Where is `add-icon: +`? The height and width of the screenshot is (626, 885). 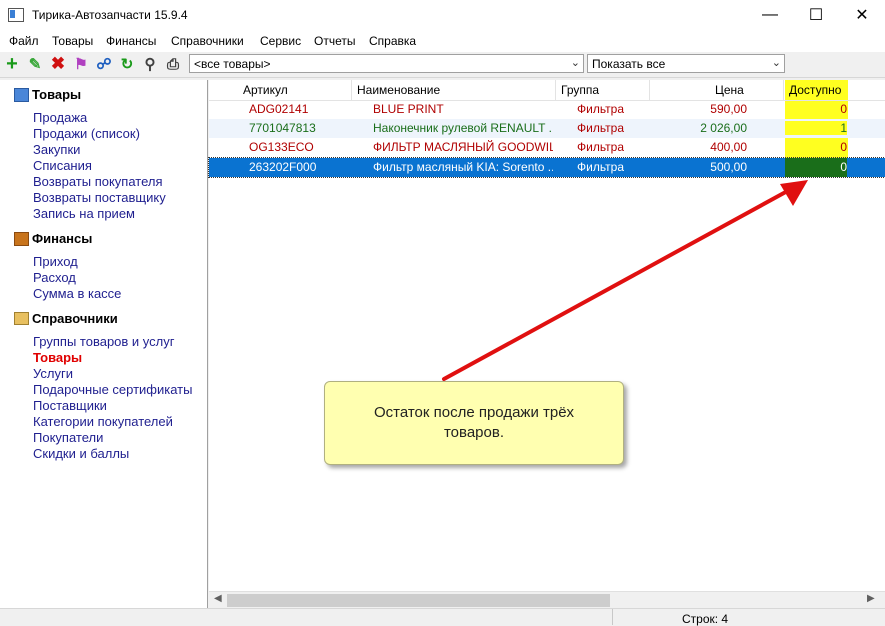 add-icon: + is located at coordinates (12, 64).